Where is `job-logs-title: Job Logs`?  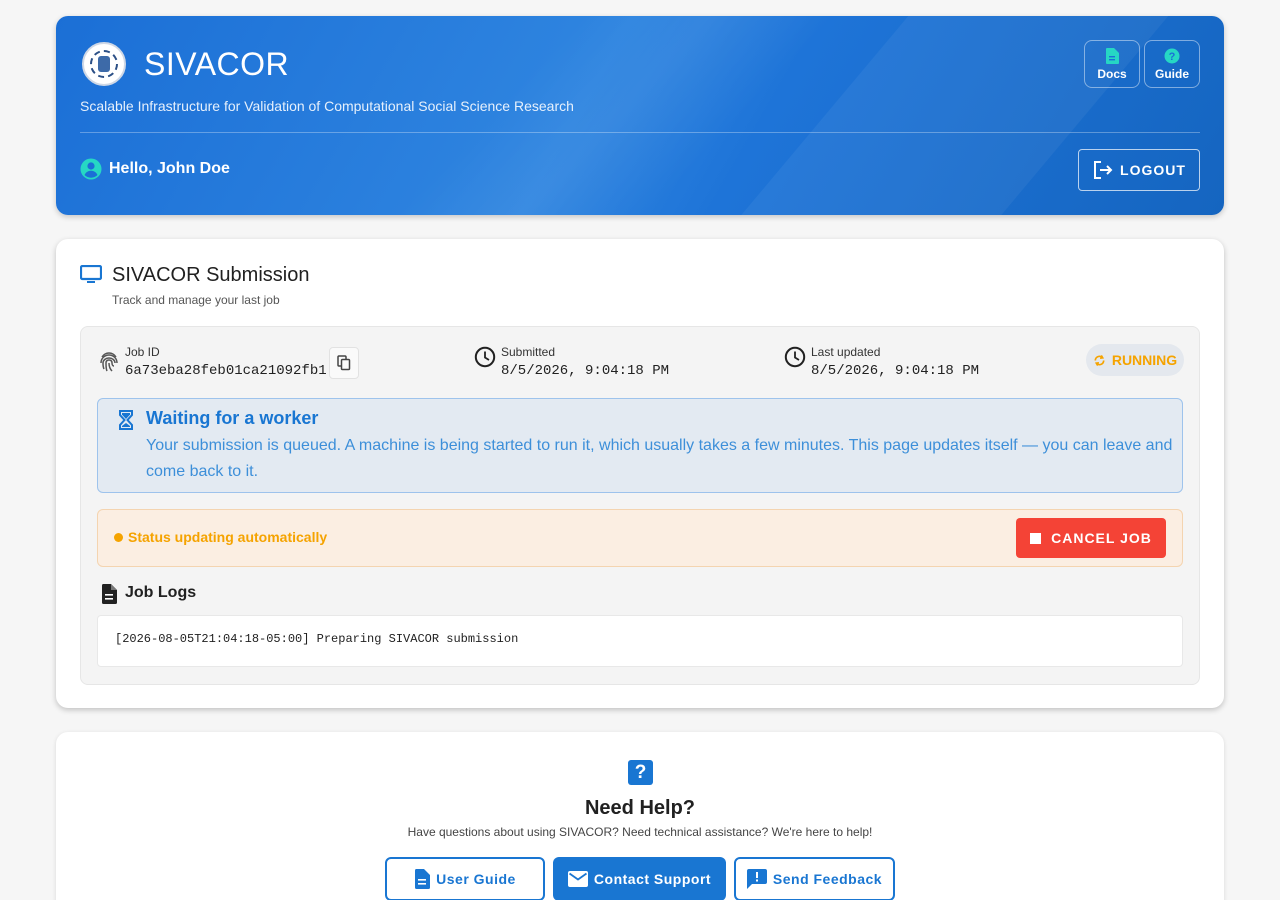 job-logs-title: Job Logs is located at coordinates (161, 592).